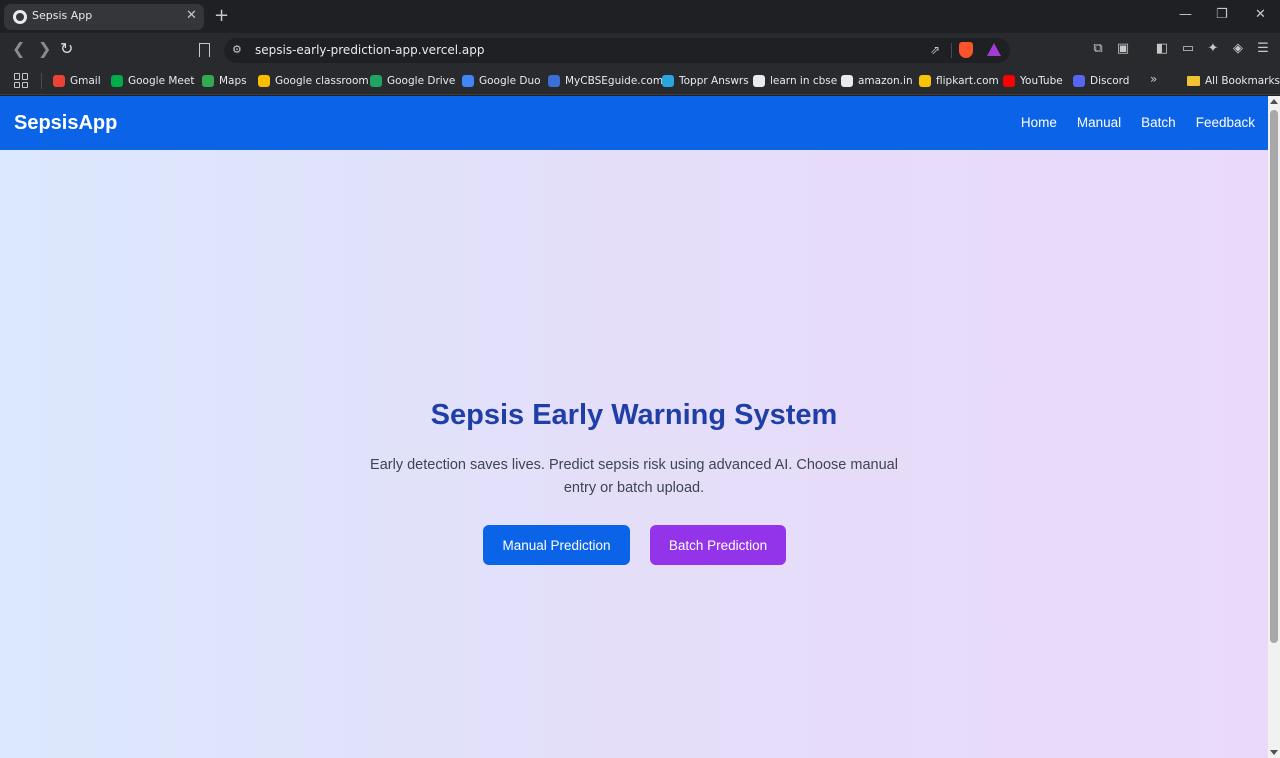 The height and width of the screenshot is (758, 1280). What do you see at coordinates (510, 81) in the screenshot?
I see `bookmark-label: Google Duo` at bounding box center [510, 81].